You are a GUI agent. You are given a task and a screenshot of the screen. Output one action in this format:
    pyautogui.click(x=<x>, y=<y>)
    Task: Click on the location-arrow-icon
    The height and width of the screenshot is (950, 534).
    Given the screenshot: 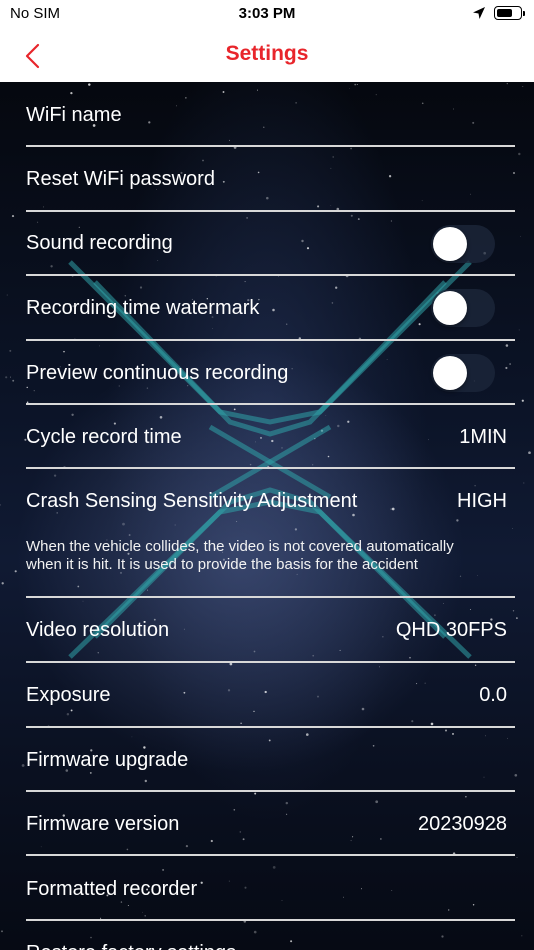 What is the action you would take?
    pyautogui.click(x=479, y=13)
    